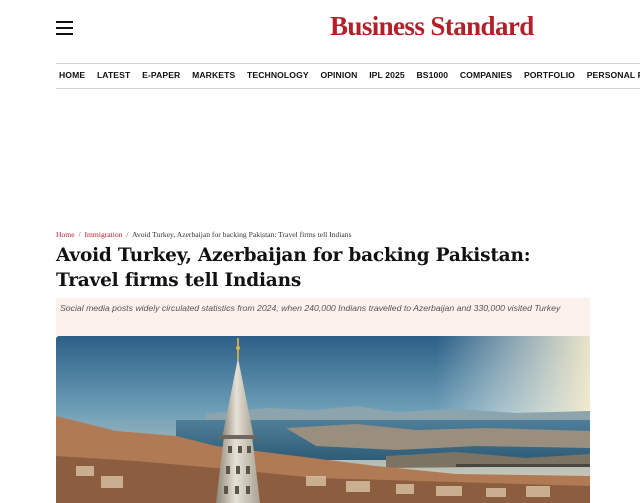 The image size is (640, 503). I want to click on site-logo: Business Standard, so click(441, 26).